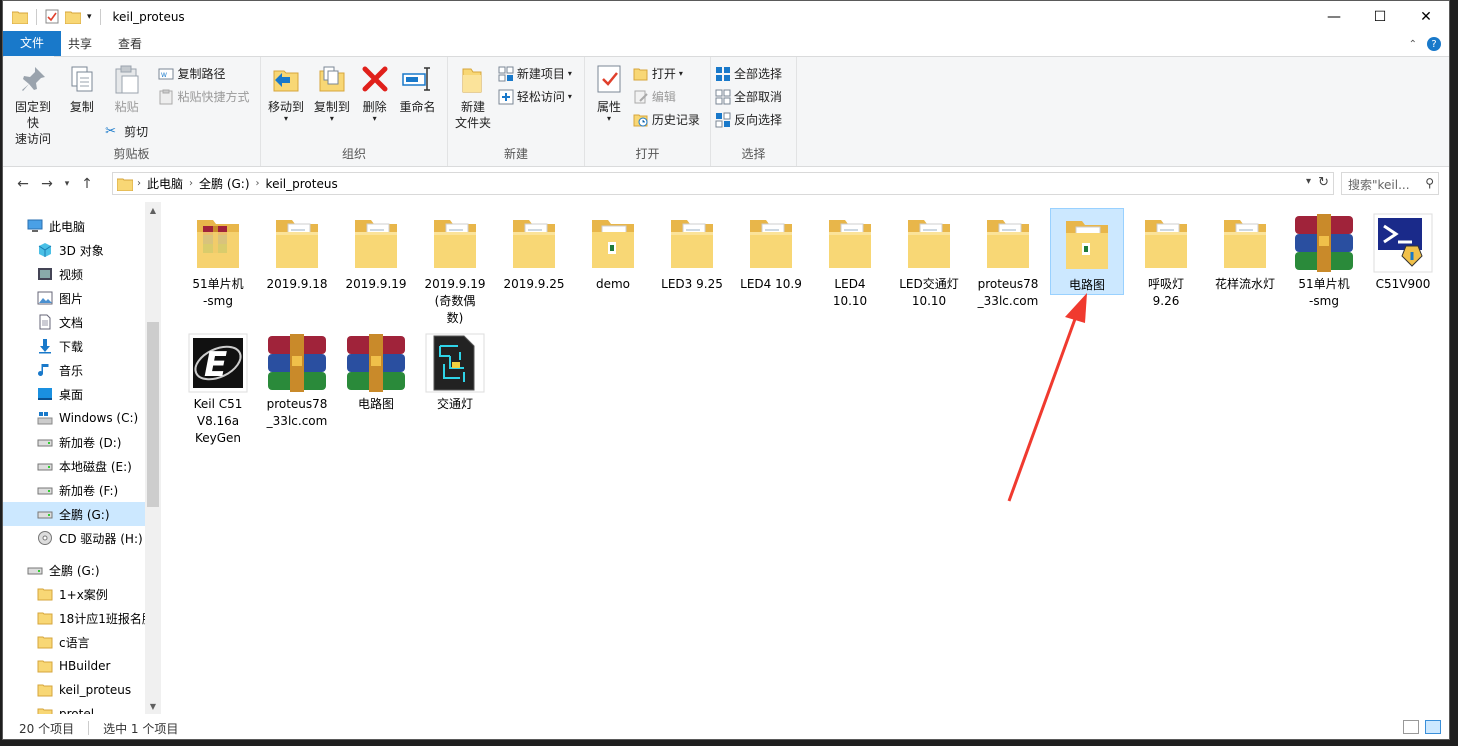 This screenshot has width=1458, height=746. What do you see at coordinates (89, 17) in the screenshot?
I see `qa-customize-icon: ▾` at bounding box center [89, 17].